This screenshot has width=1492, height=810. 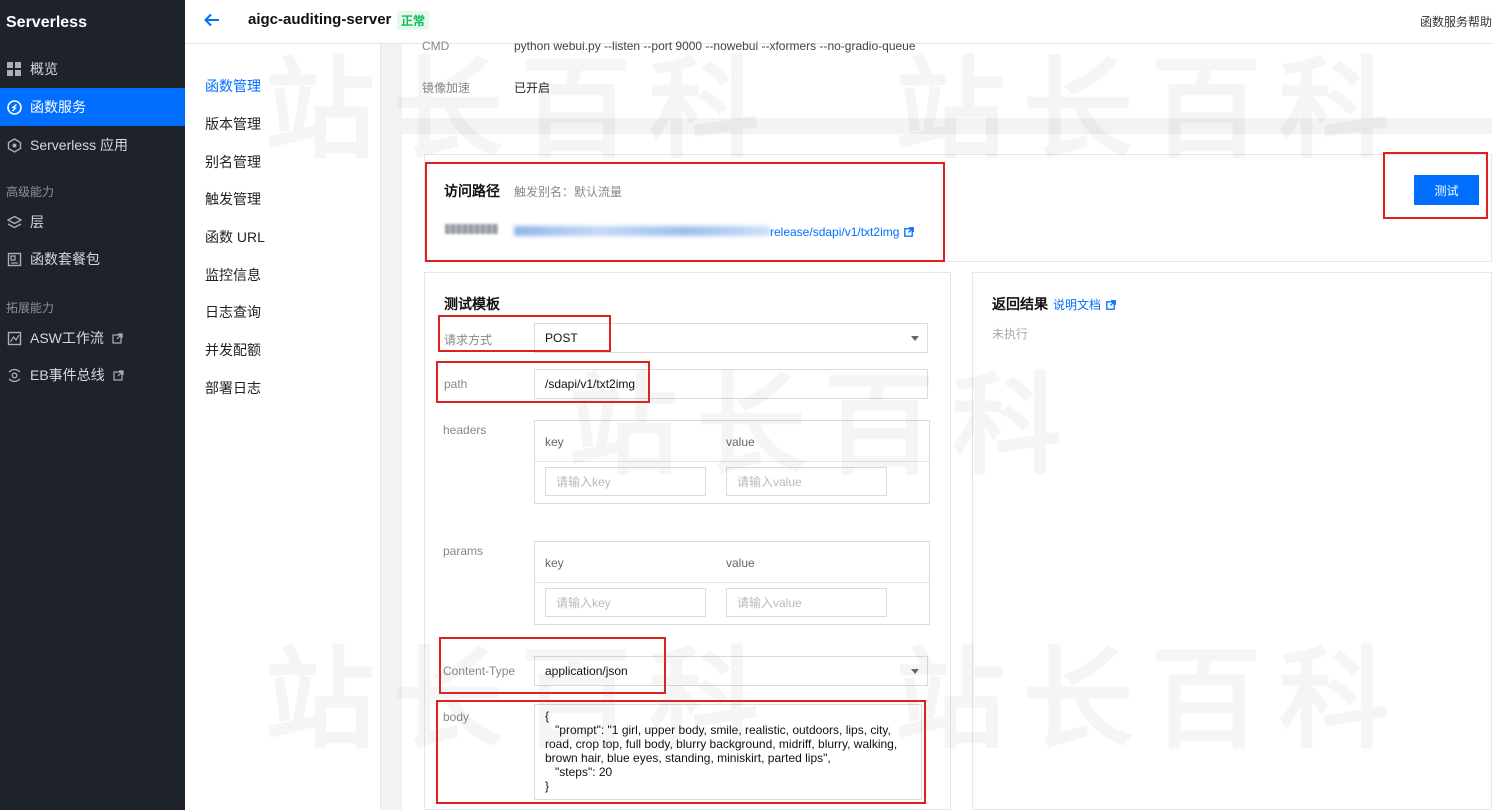 I want to click on grid-icon, so click(x=14, y=69).